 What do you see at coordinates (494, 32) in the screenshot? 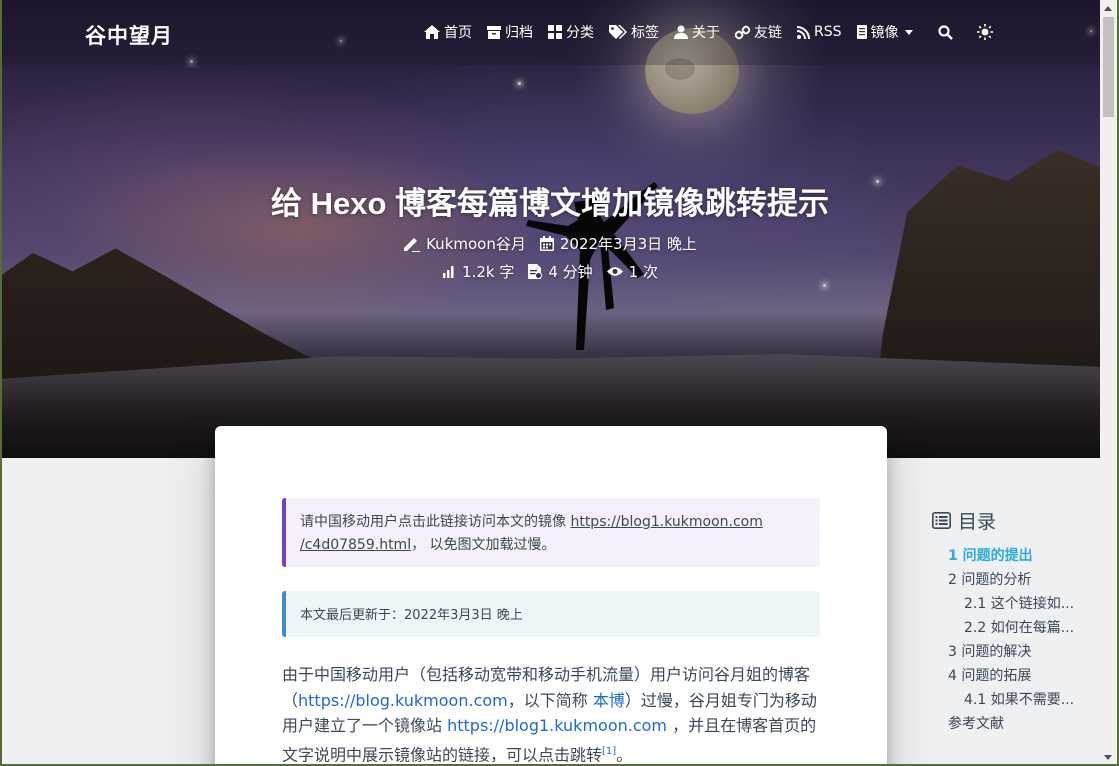
I see `archive-icon` at bounding box center [494, 32].